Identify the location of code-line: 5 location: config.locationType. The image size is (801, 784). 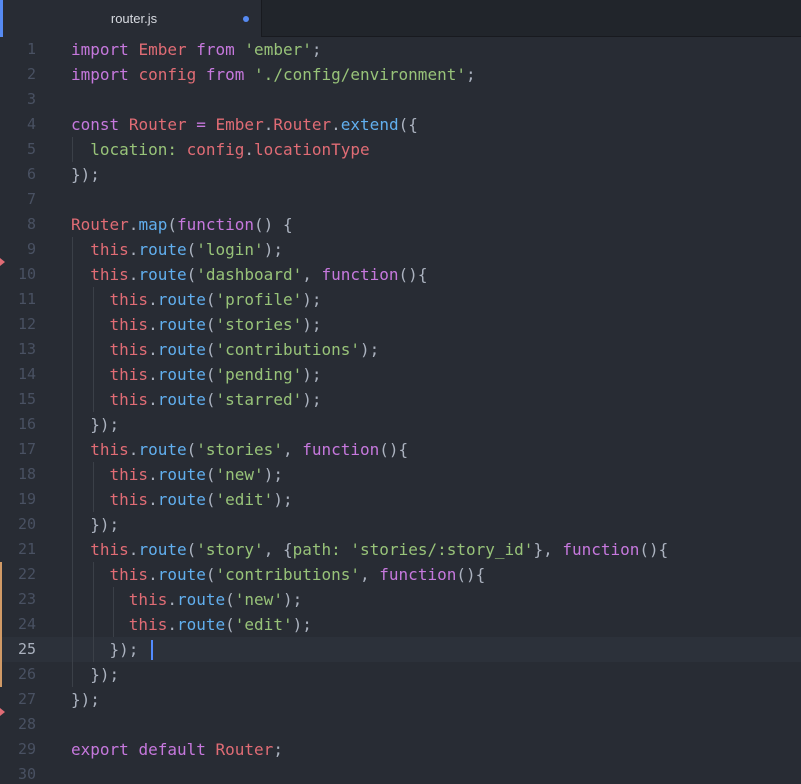
(400, 149).